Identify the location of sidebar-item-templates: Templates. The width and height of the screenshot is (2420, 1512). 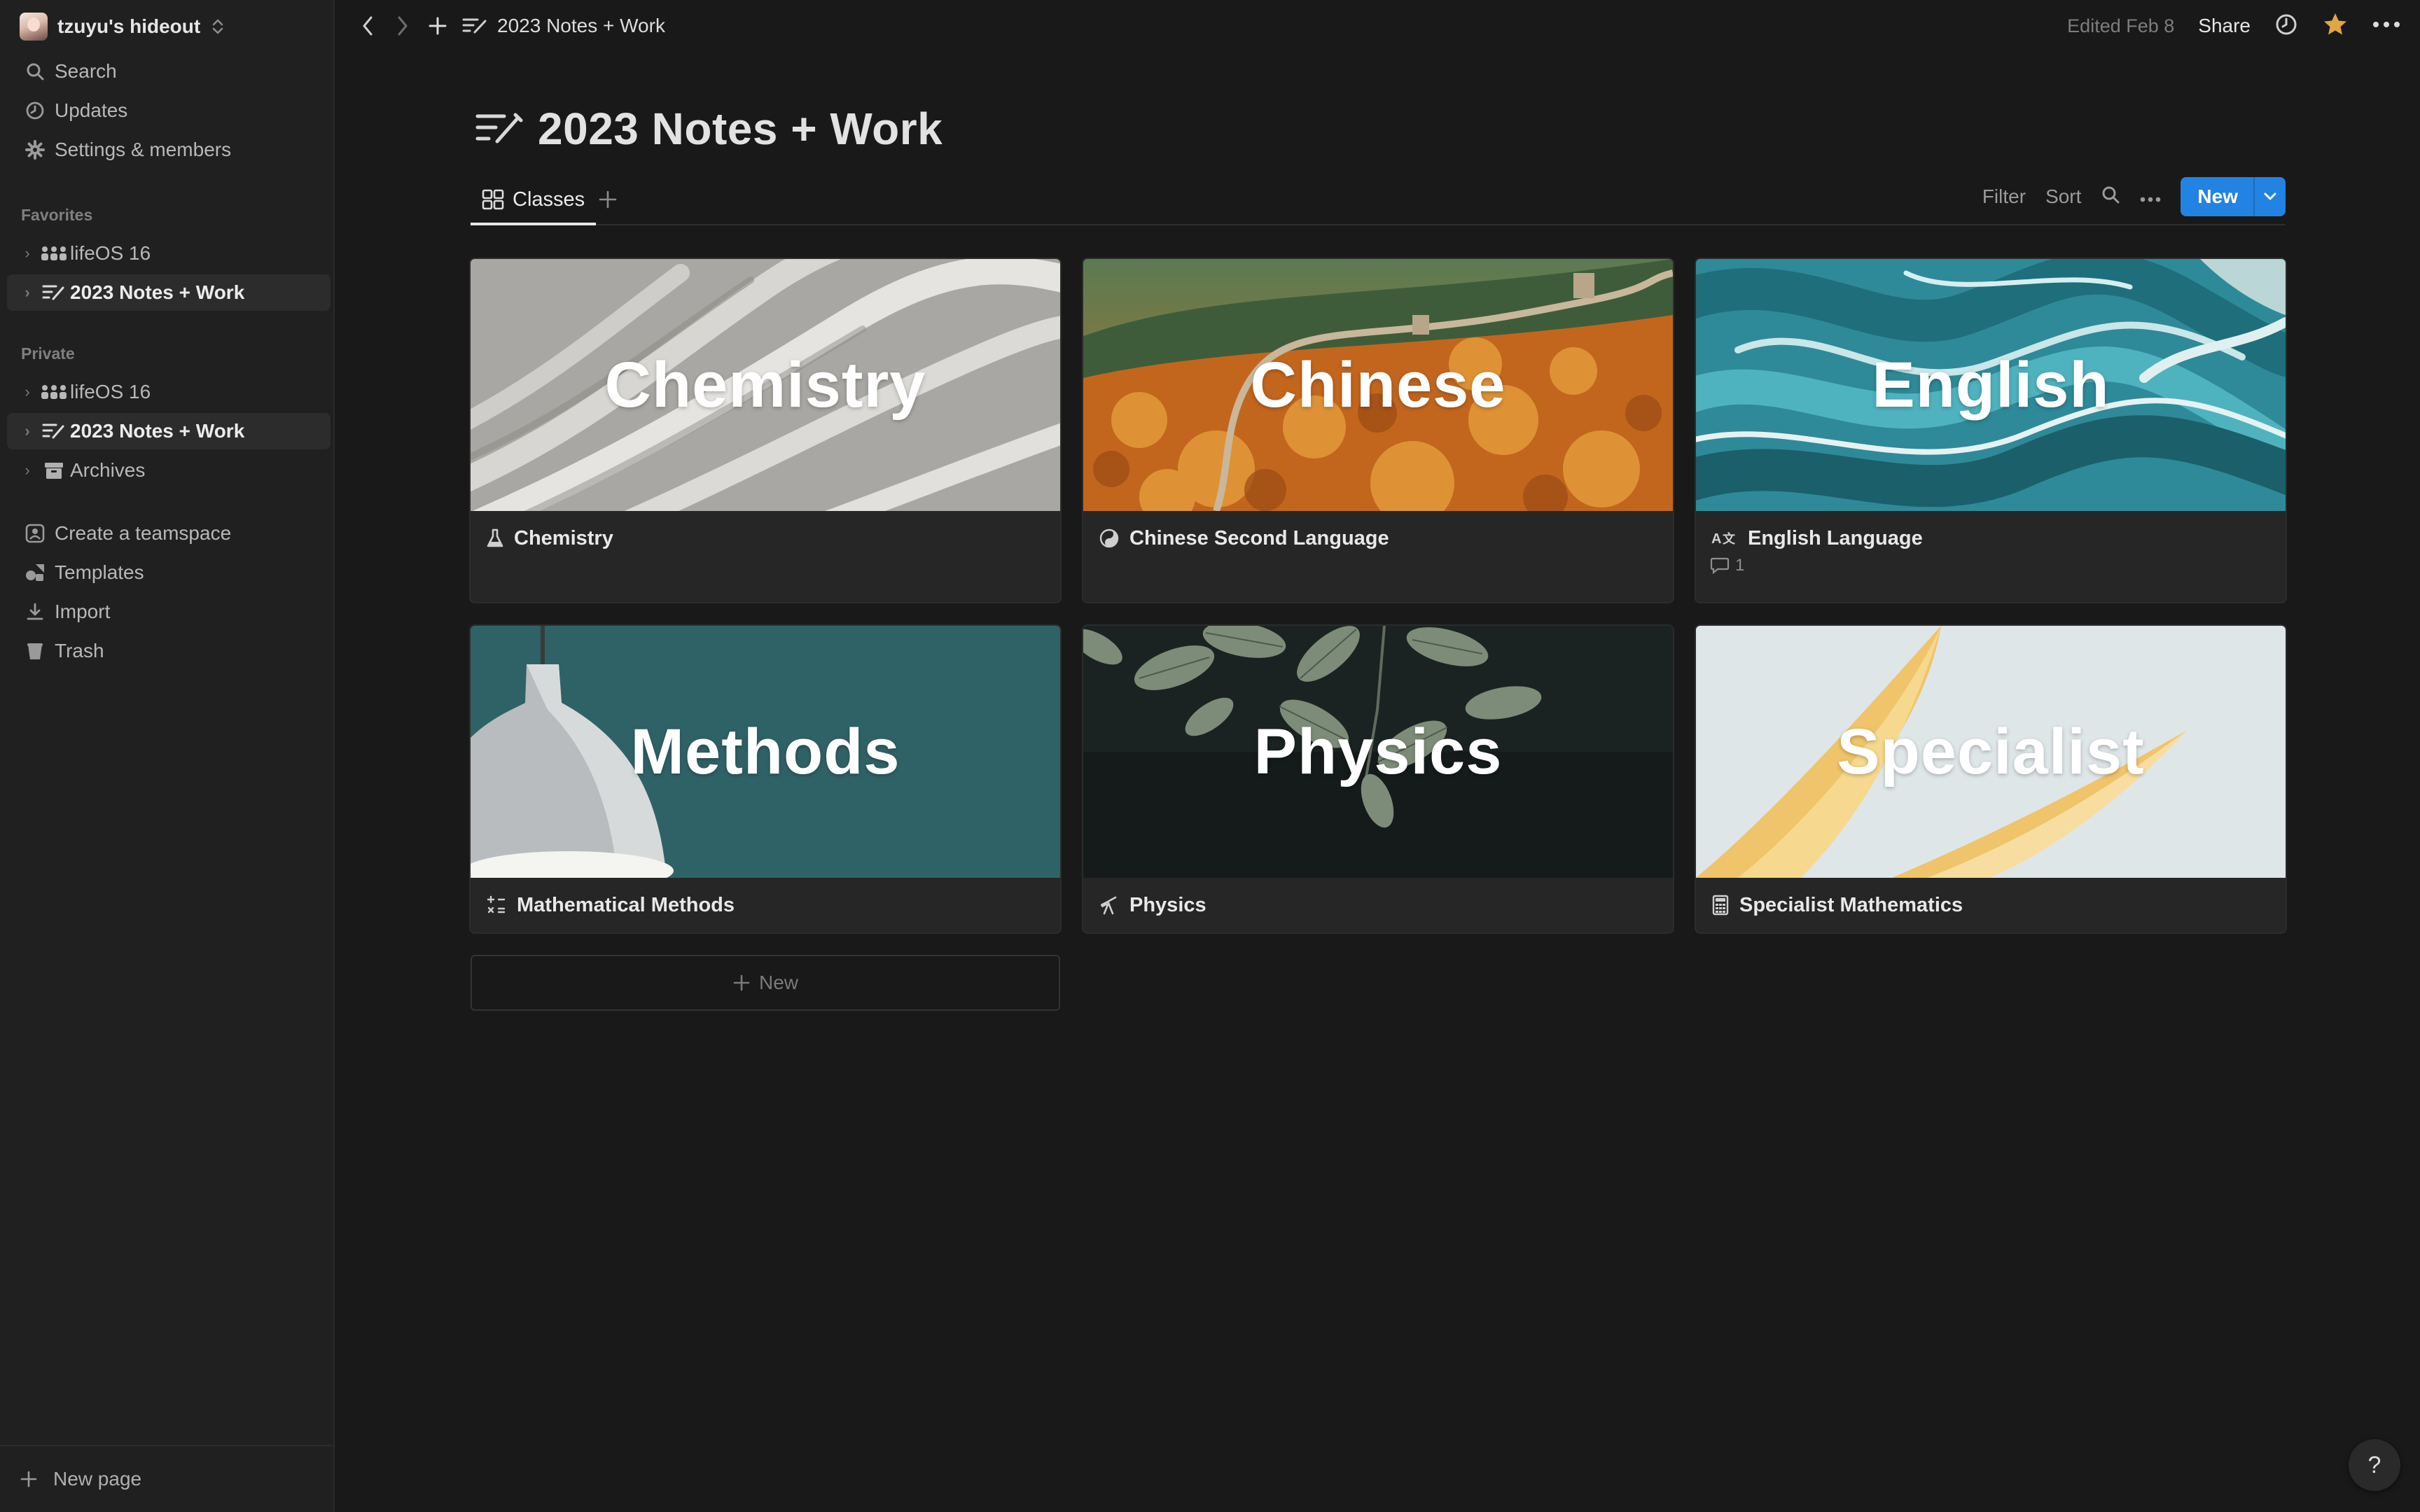
(169, 572).